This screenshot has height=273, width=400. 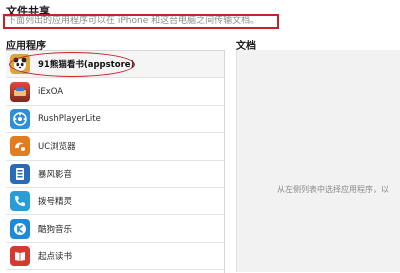 I want to click on app-item-label: iExOA, so click(x=51, y=91).